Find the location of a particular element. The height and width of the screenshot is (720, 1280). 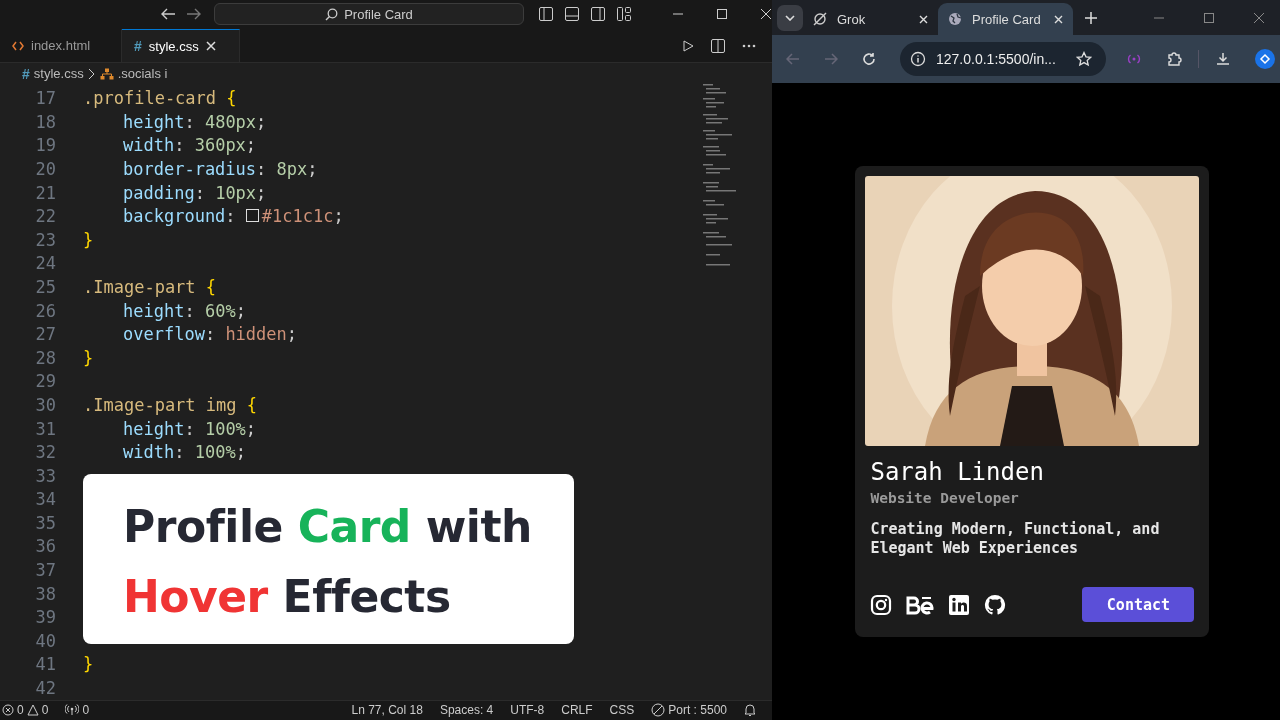

search-icon is located at coordinates (332, 14).